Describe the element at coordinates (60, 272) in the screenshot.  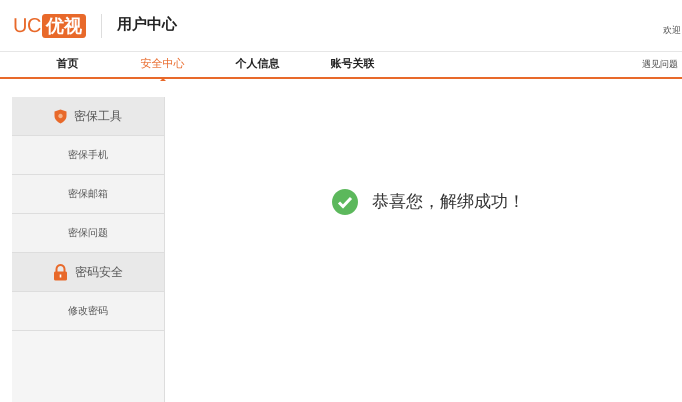
I see `lock-icon` at that location.